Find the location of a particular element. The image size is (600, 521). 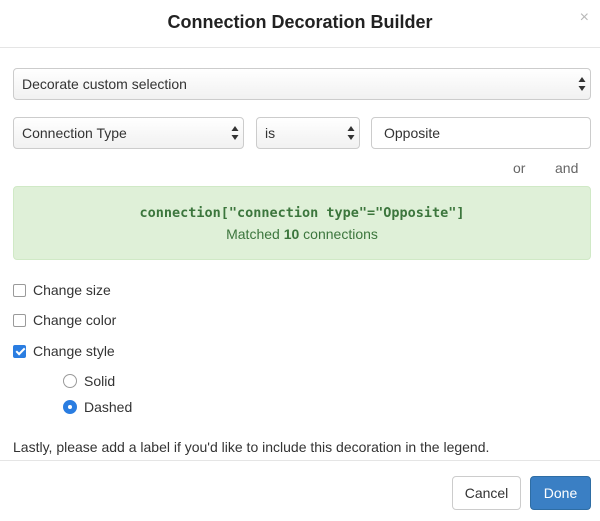

operator-select-value: is is located at coordinates (270, 133).